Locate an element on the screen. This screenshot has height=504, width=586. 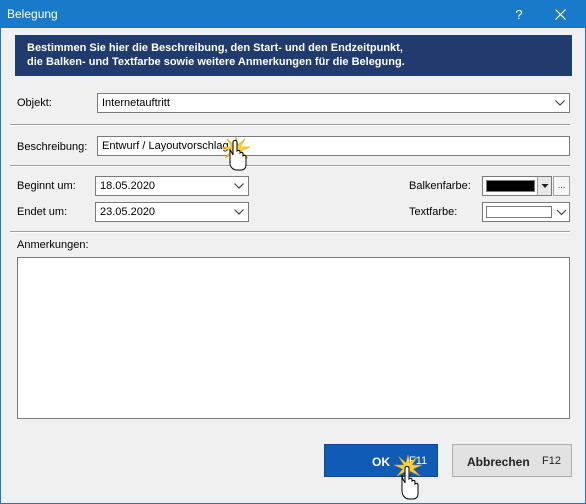
window-title: Belegung is located at coordinates (32, 14).